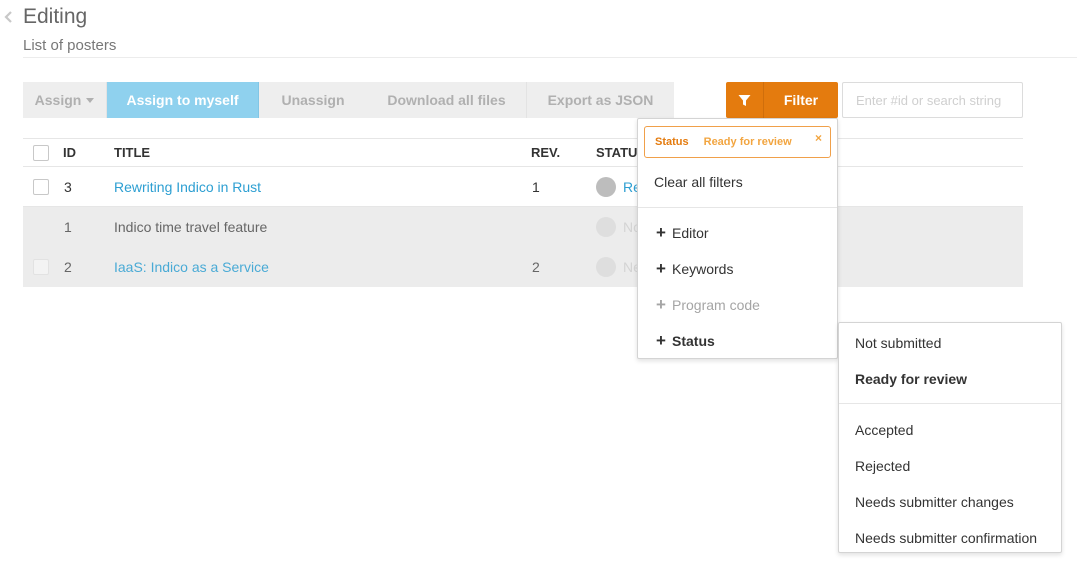 The width and height of the screenshot is (1077, 568). What do you see at coordinates (690, 233) in the screenshot?
I see `filter-item-label: Editor` at bounding box center [690, 233].